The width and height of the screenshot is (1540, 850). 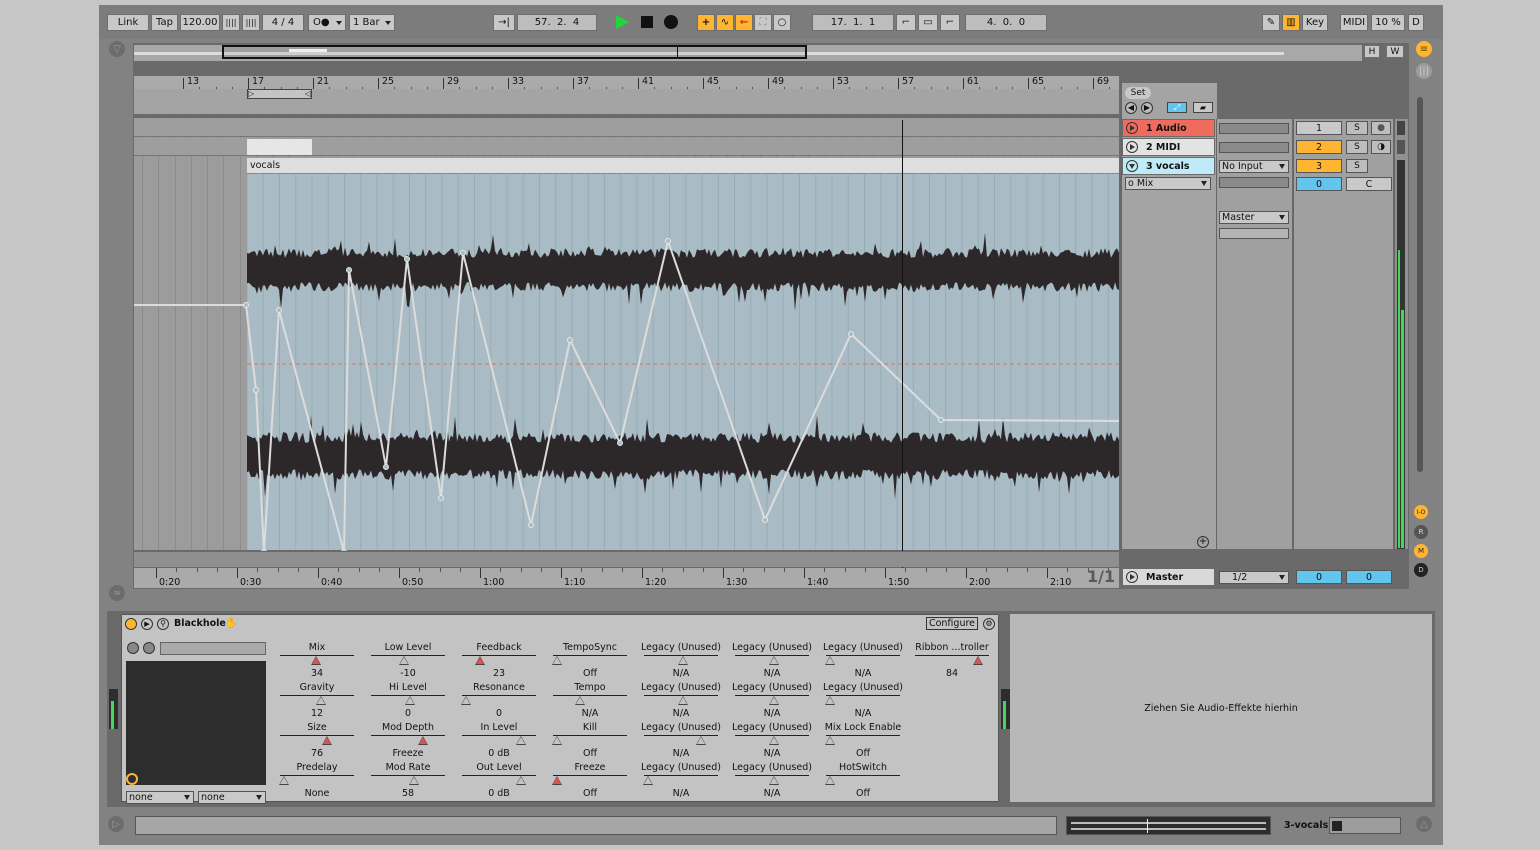 What do you see at coordinates (232, 797) in the screenshot?
I see `xy-y-select: none` at bounding box center [232, 797].